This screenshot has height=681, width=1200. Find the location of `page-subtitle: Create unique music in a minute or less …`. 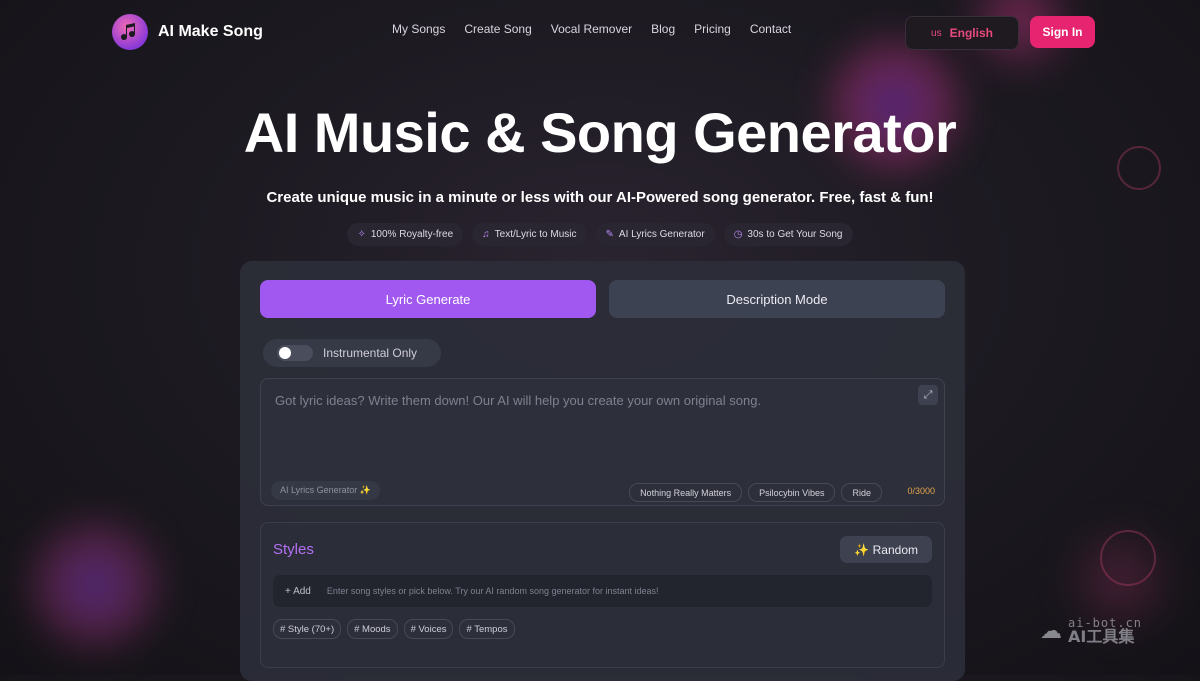

page-subtitle: Create unique music in a minute or less … is located at coordinates (600, 197).